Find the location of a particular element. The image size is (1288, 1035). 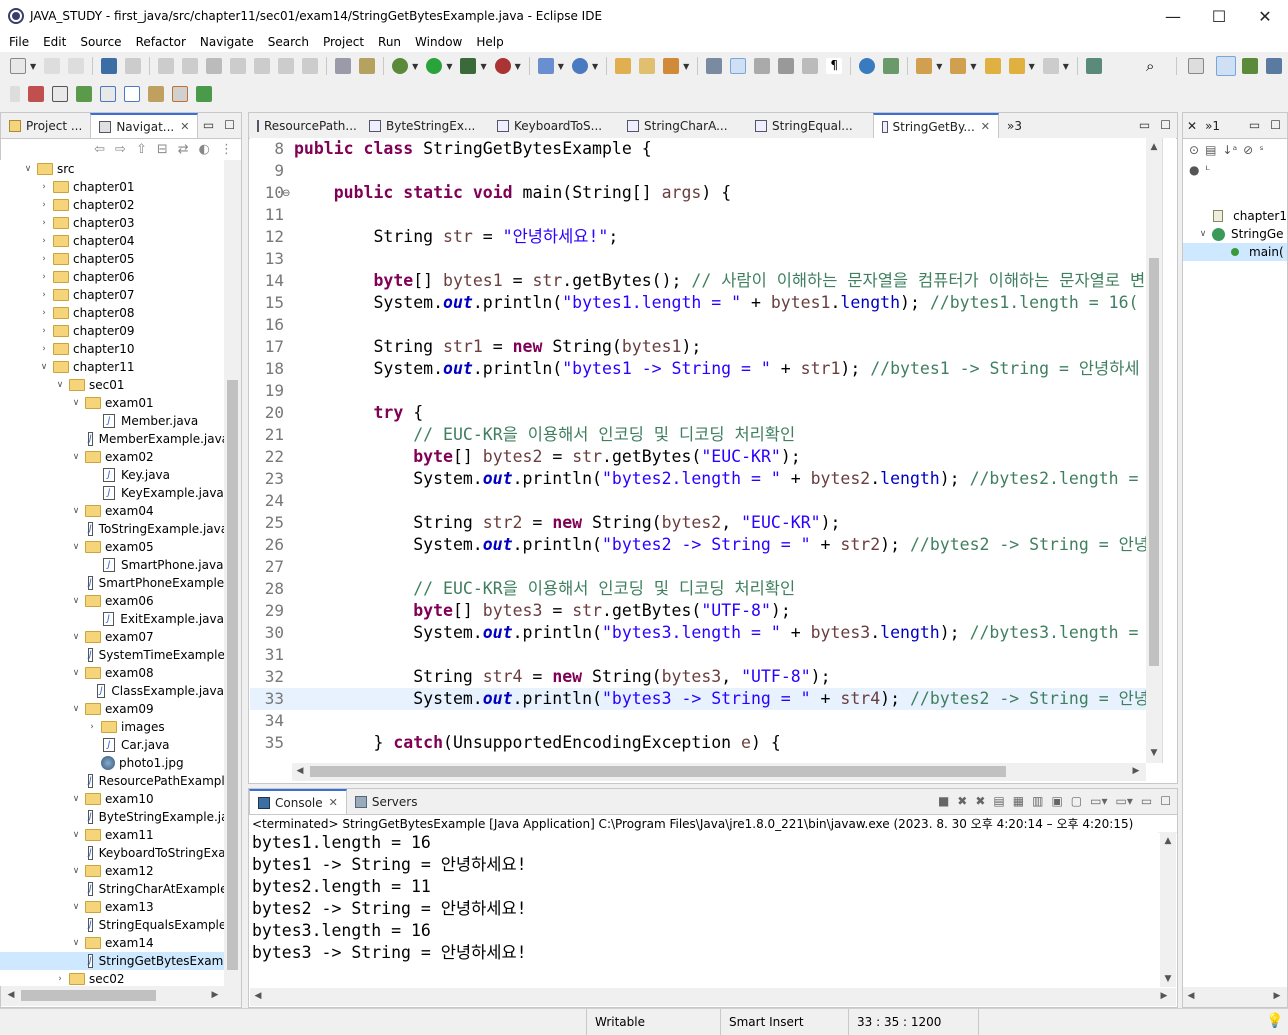

minimize-console-icon: ▭ is located at coordinates (1146, 801).